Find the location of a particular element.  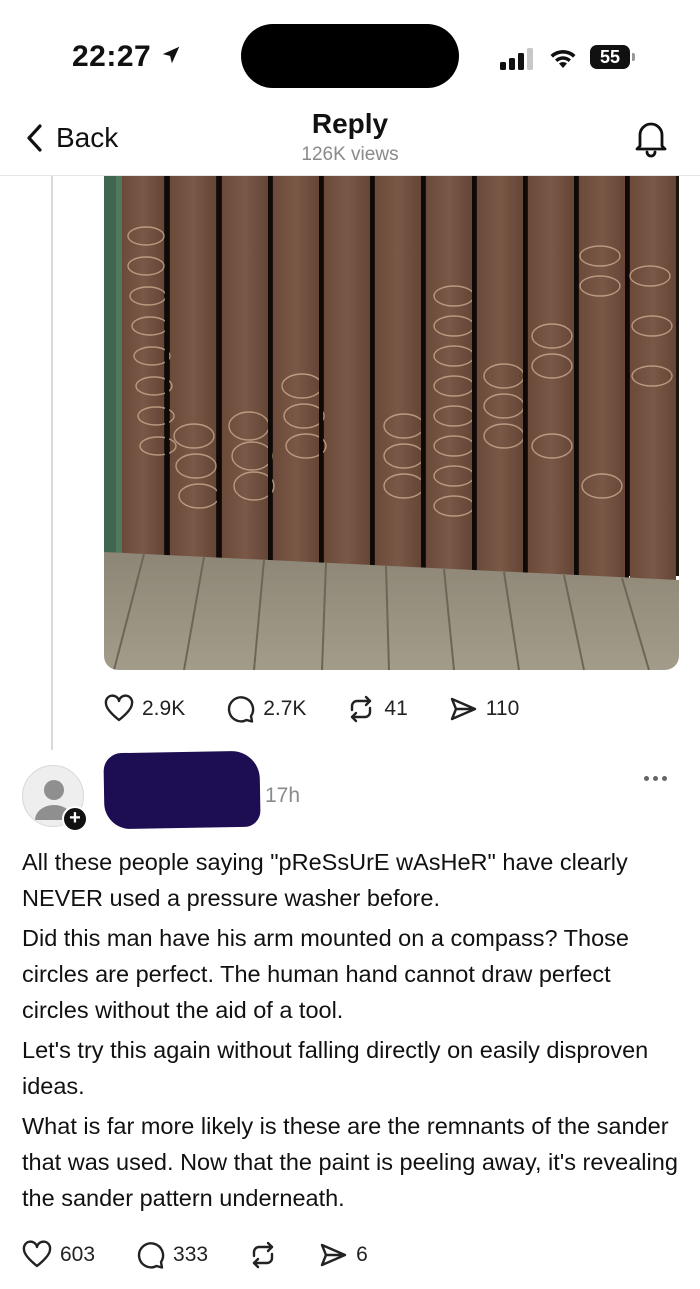

reply-repost-button is located at coordinates (263, 1255).